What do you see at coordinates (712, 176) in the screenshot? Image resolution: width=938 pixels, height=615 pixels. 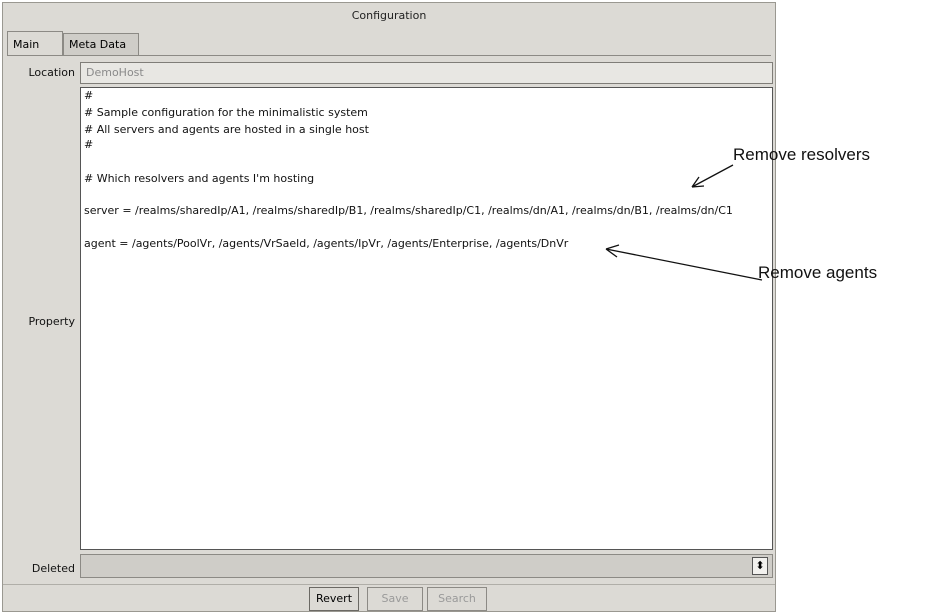 I see `arrow-resolvers` at bounding box center [712, 176].